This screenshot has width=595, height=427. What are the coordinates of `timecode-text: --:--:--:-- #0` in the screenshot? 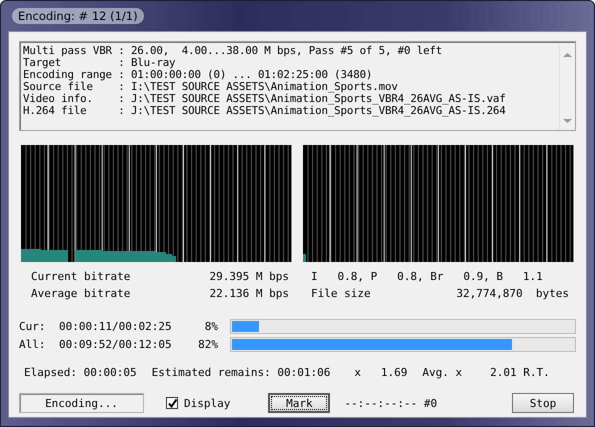 It's located at (391, 403).